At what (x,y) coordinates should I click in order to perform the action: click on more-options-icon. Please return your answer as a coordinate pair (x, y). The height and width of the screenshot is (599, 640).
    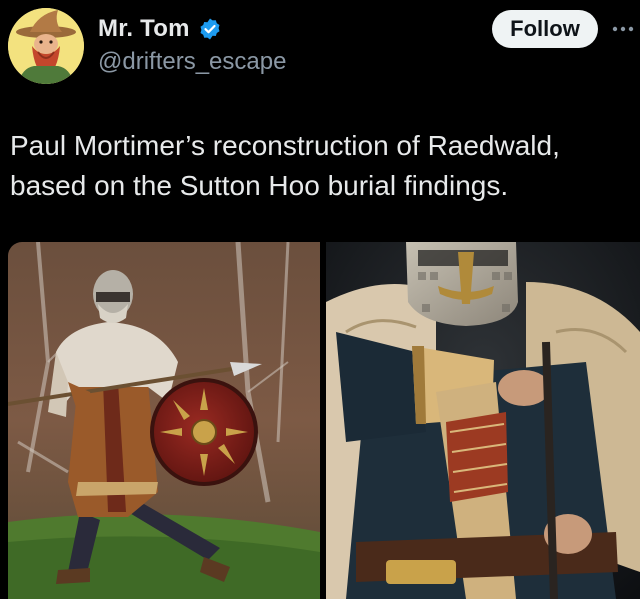
    Looking at the image, I should click on (623, 29).